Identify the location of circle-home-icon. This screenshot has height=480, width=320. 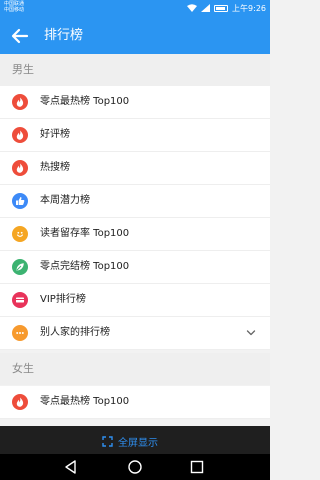
(135, 467).